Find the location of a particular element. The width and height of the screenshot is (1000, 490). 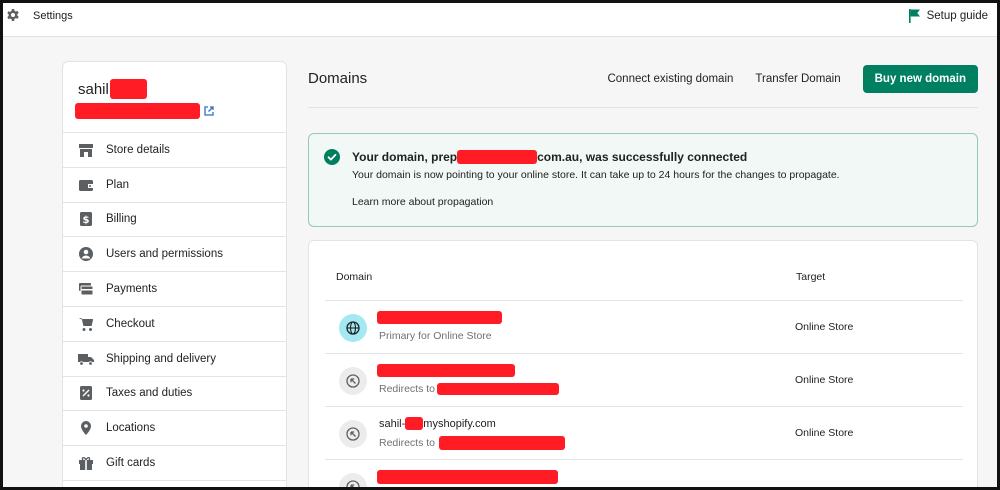

sidebar-item-label: Store details is located at coordinates (138, 149).